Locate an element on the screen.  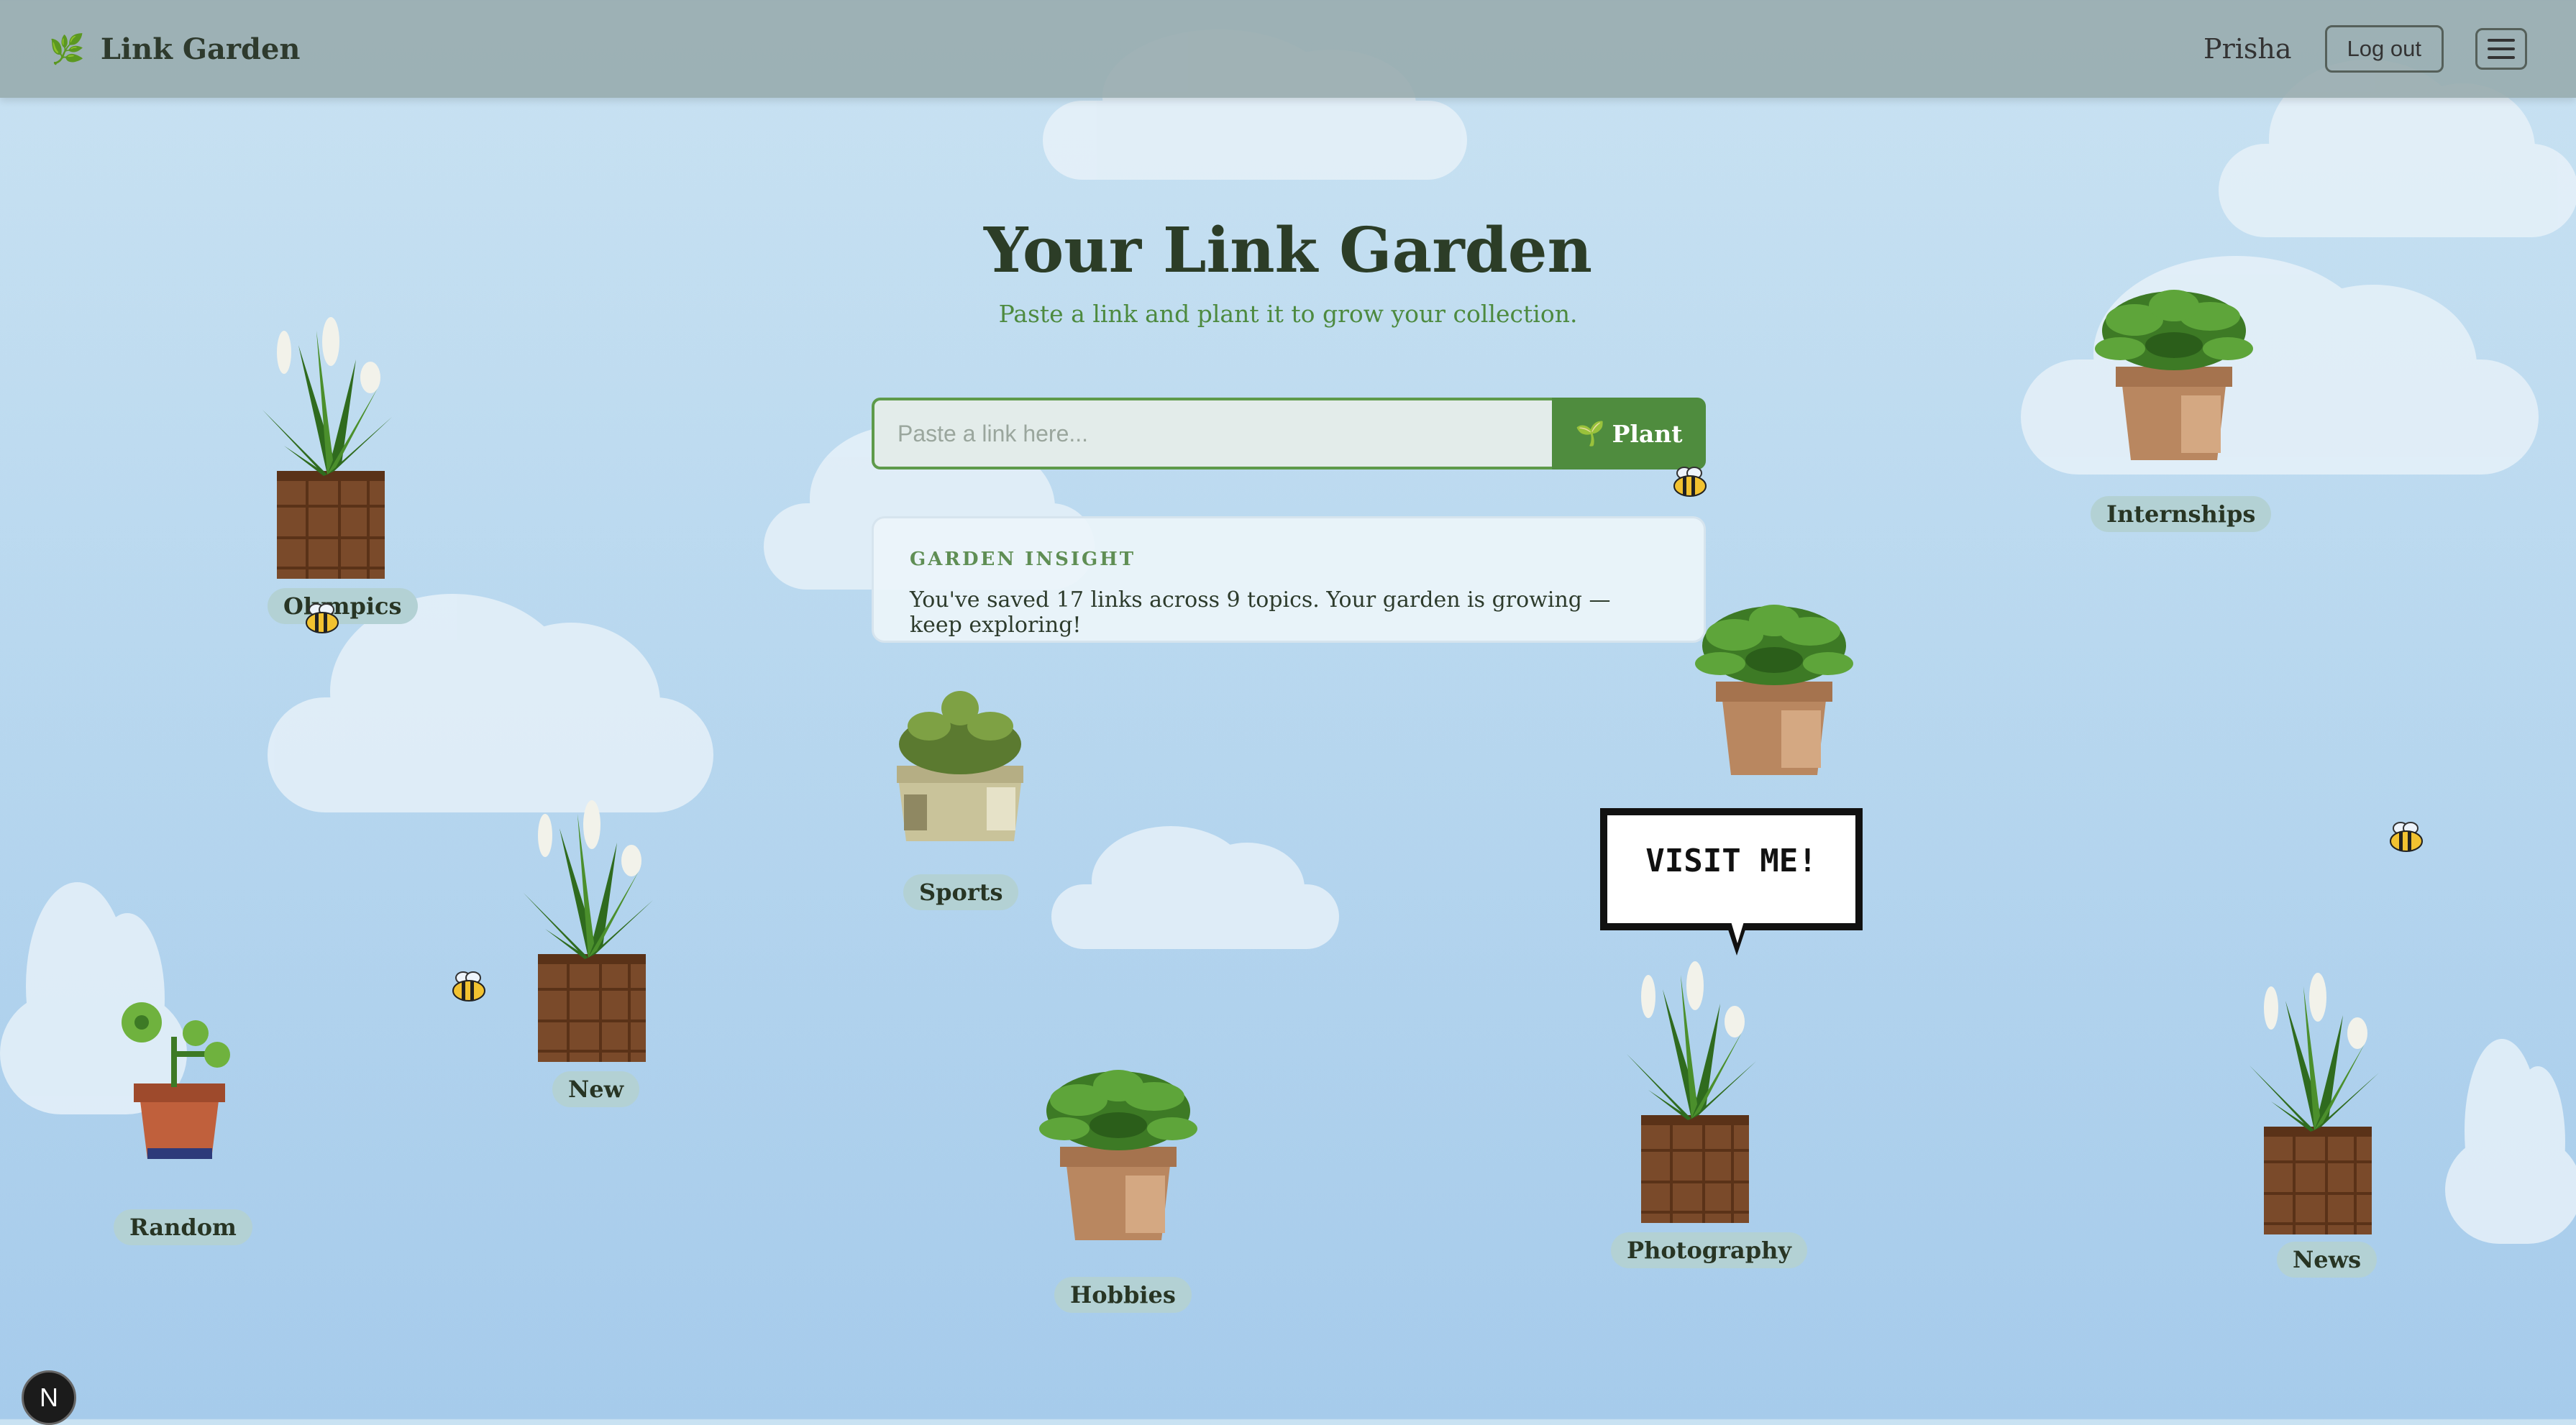
brand: 🌿 Link Garden is located at coordinates (175, 49).